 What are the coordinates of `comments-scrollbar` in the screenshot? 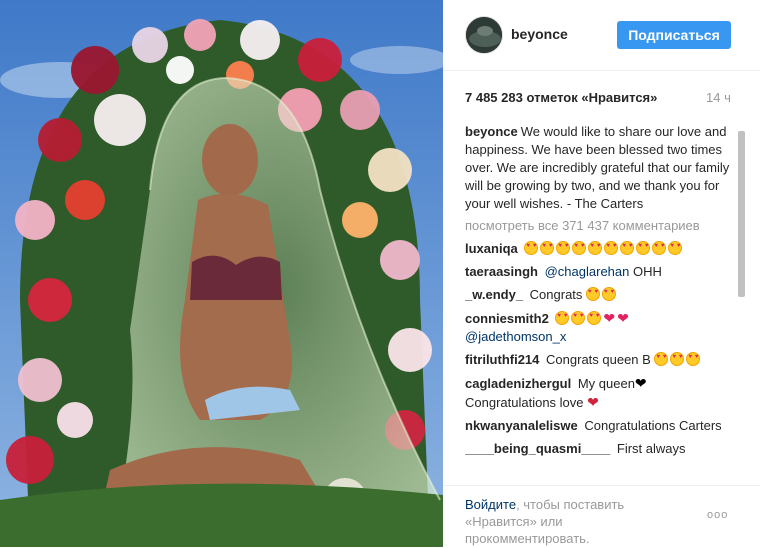 It's located at (741, 214).